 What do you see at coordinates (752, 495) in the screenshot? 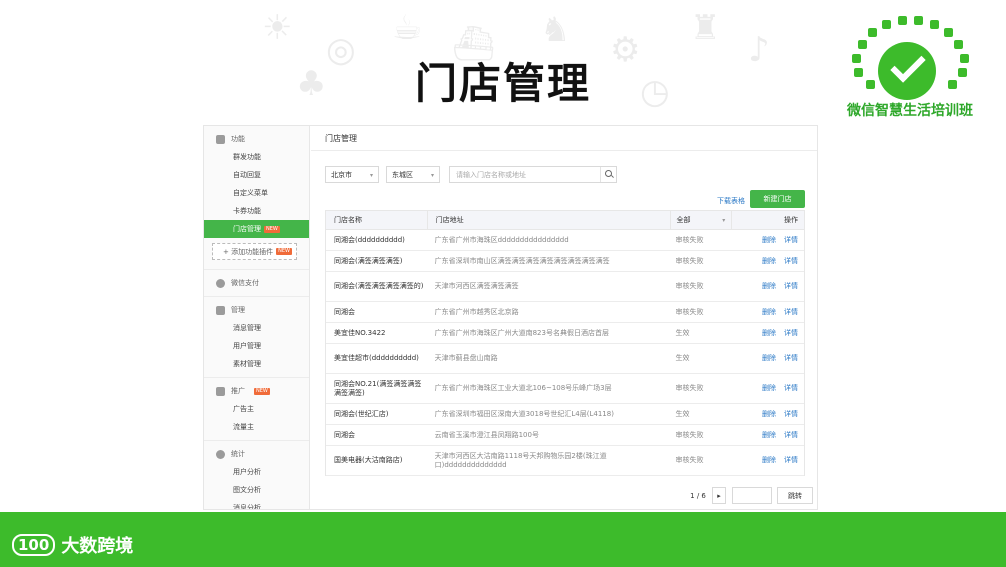
I see `page-jump-input` at bounding box center [752, 495].